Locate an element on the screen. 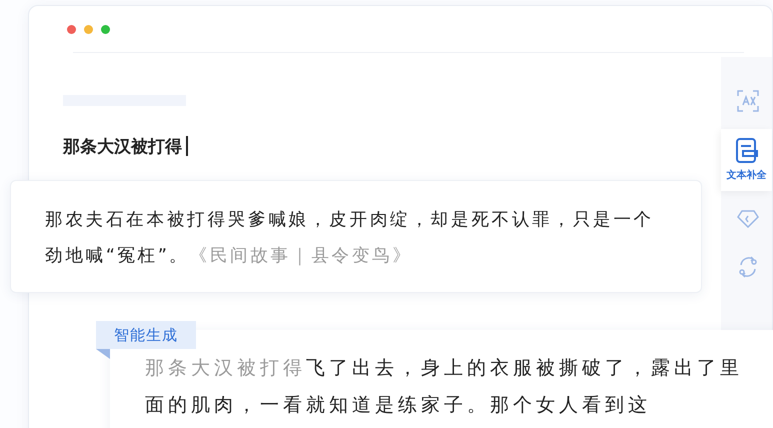 The image size is (773, 428). scan-icon is located at coordinates (748, 101).